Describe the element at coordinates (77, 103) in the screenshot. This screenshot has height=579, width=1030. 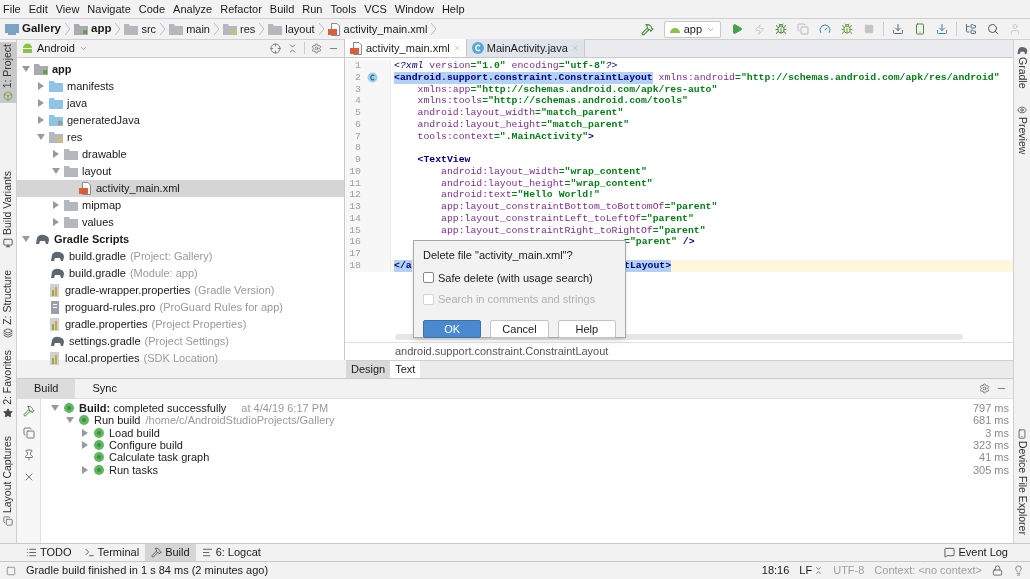
I see `item-label: java` at that location.